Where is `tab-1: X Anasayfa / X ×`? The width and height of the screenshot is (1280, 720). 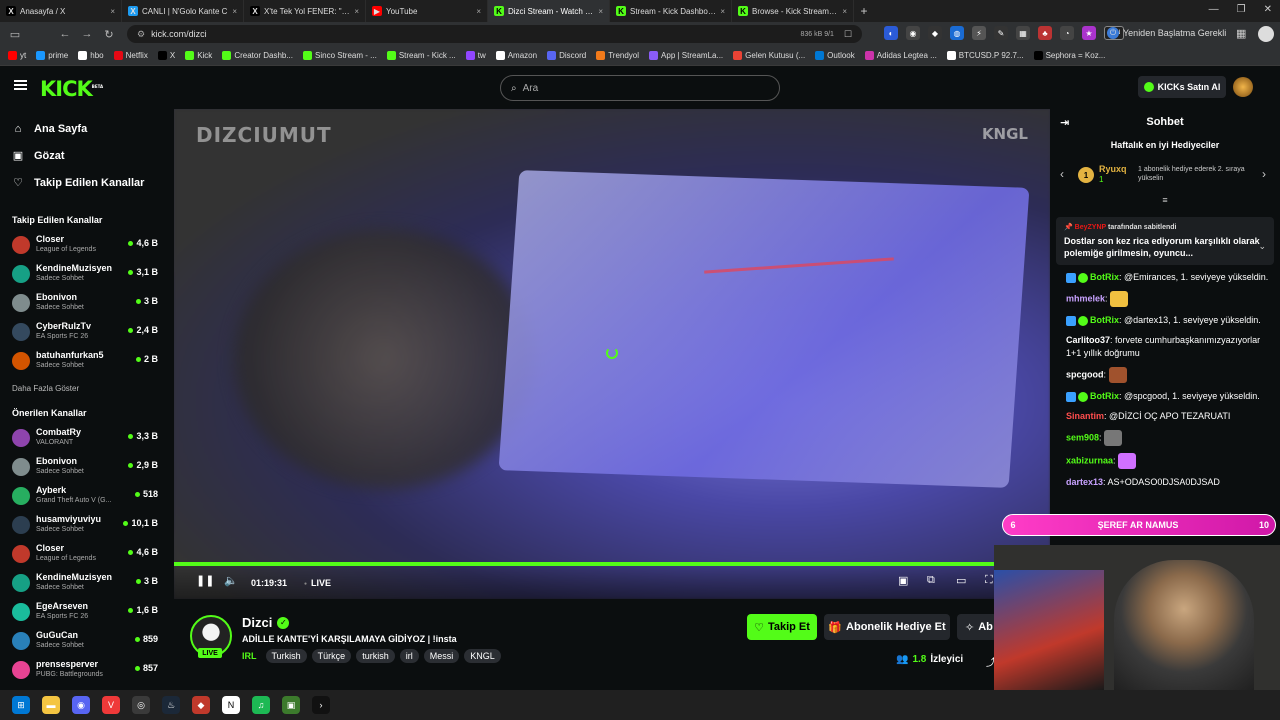
tab-1: X Anasayfa / X × is located at coordinates (61, 11).